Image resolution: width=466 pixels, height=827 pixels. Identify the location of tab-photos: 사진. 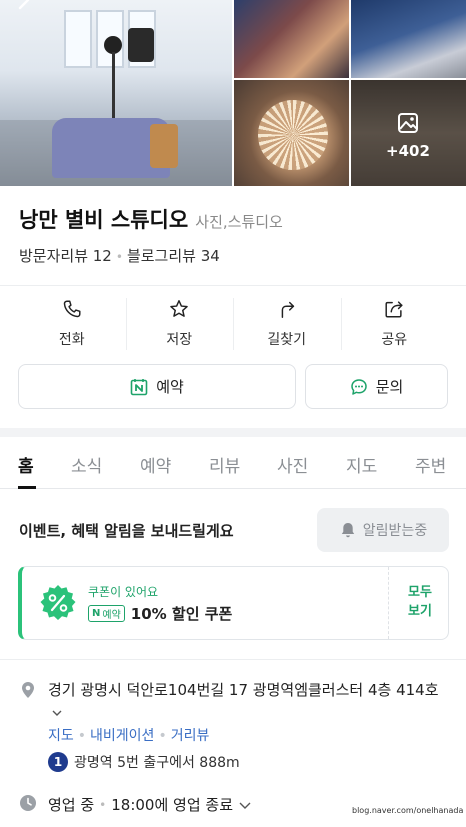
(292, 464).